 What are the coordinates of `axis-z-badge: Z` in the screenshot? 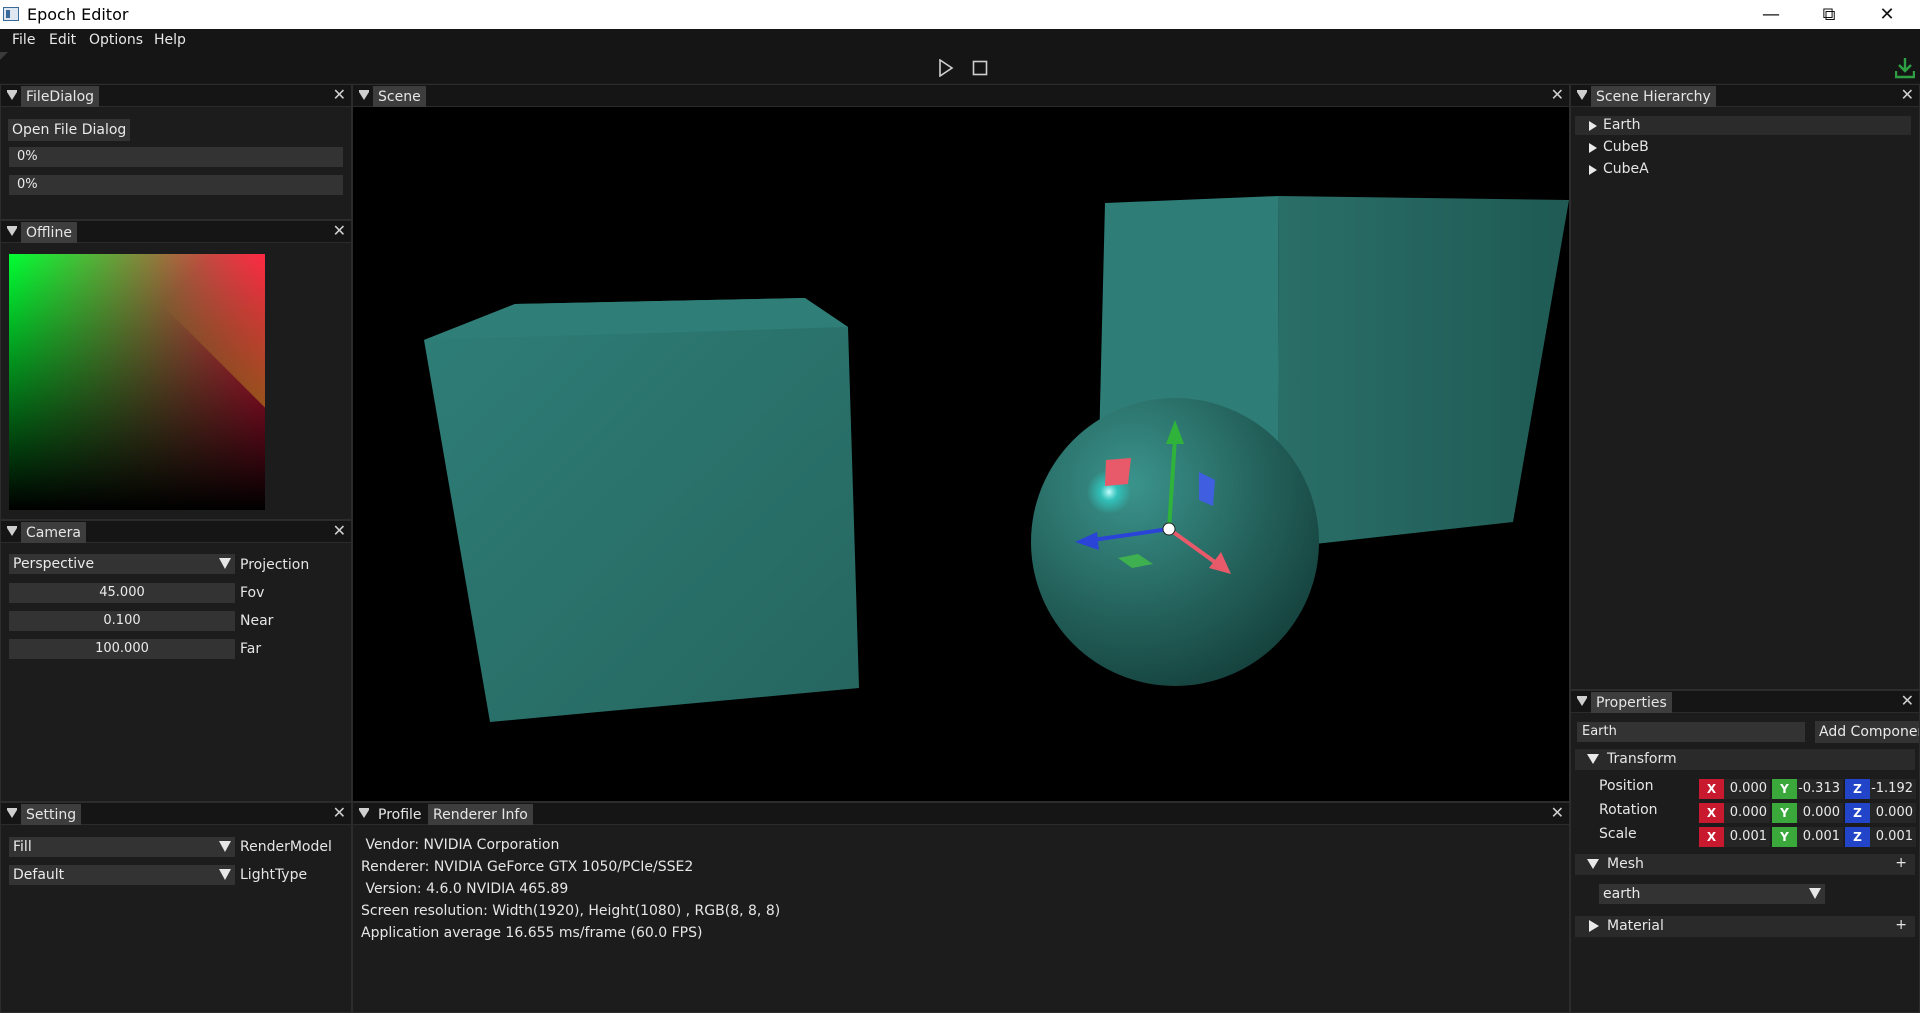 It's located at (1857, 813).